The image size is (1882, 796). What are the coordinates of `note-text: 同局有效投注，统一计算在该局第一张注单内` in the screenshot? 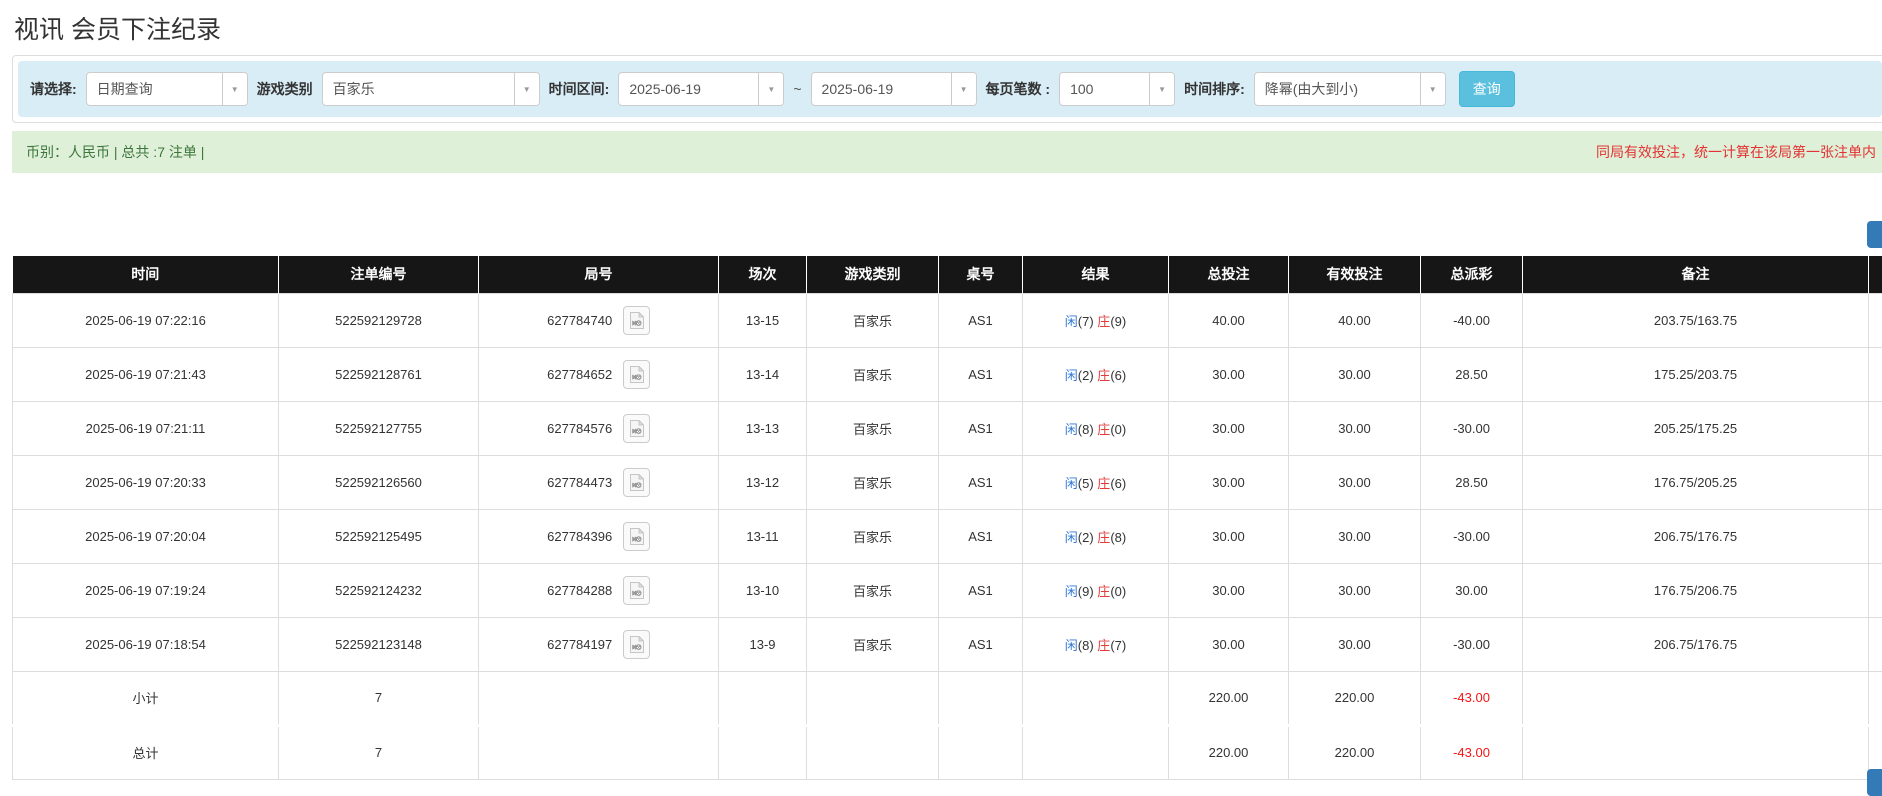 It's located at (1736, 152).